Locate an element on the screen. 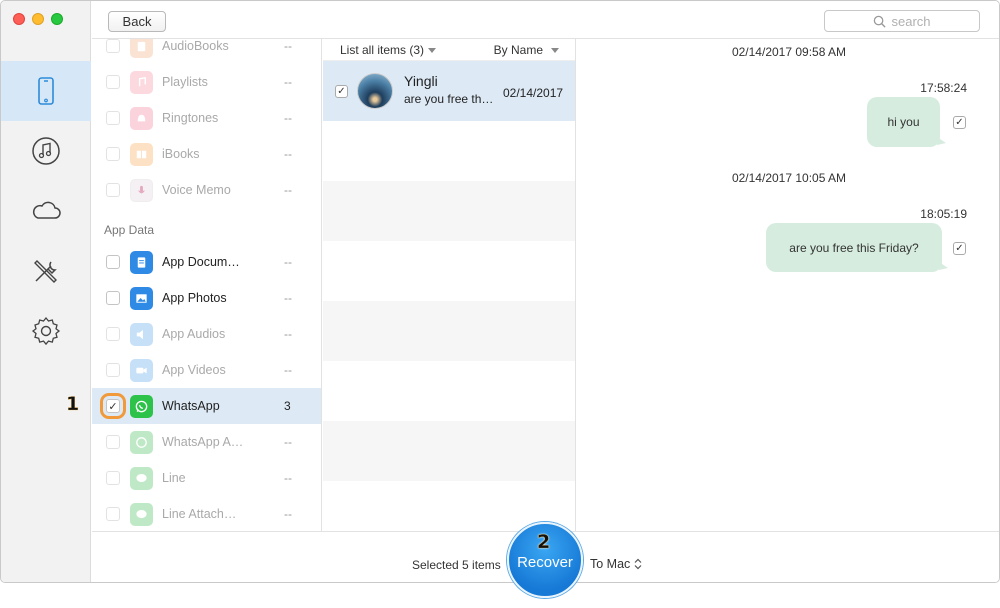 The image size is (1000, 608). category-whatsapp: ✓ WhatsApp 3 is located at coordinates (207, 406).